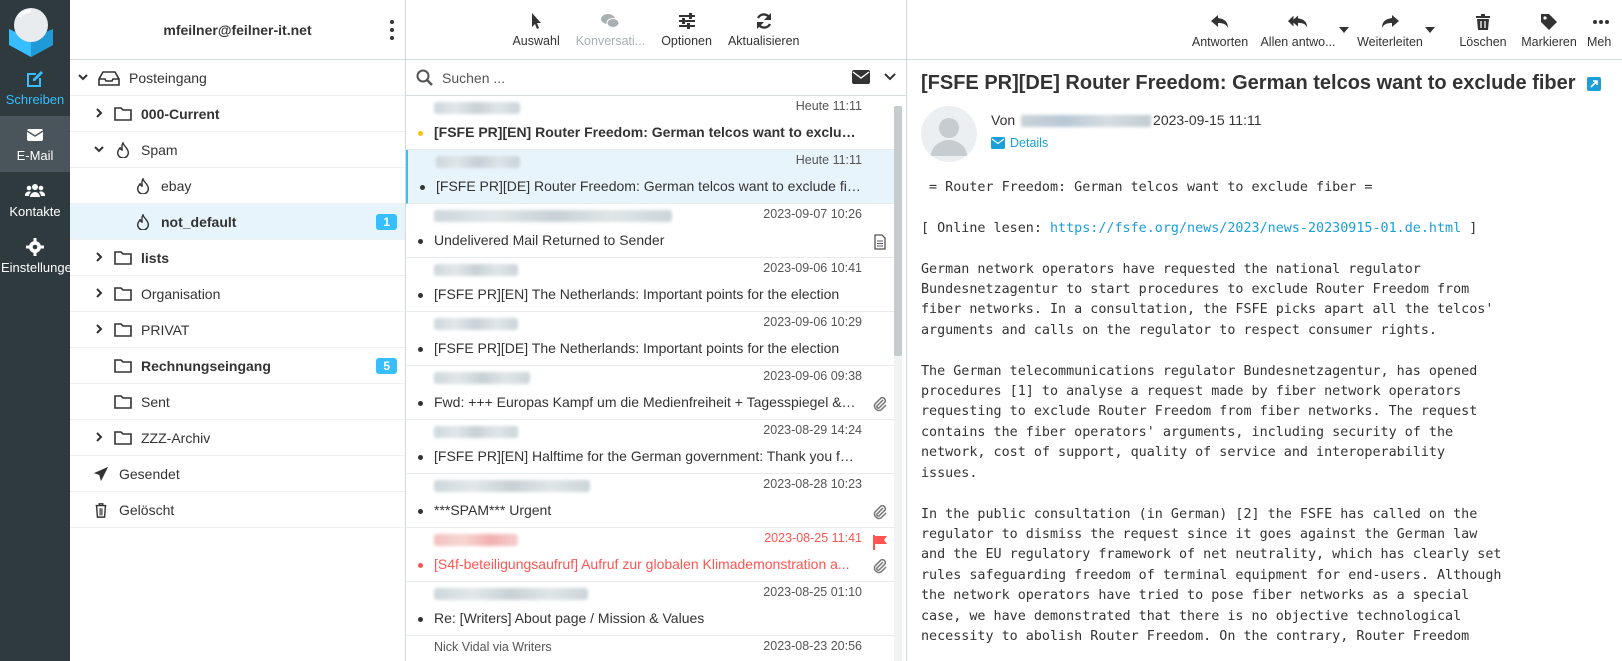  I want to click on folder-rechnungseingang: Rechnungseingang 5, so click(237, 366).